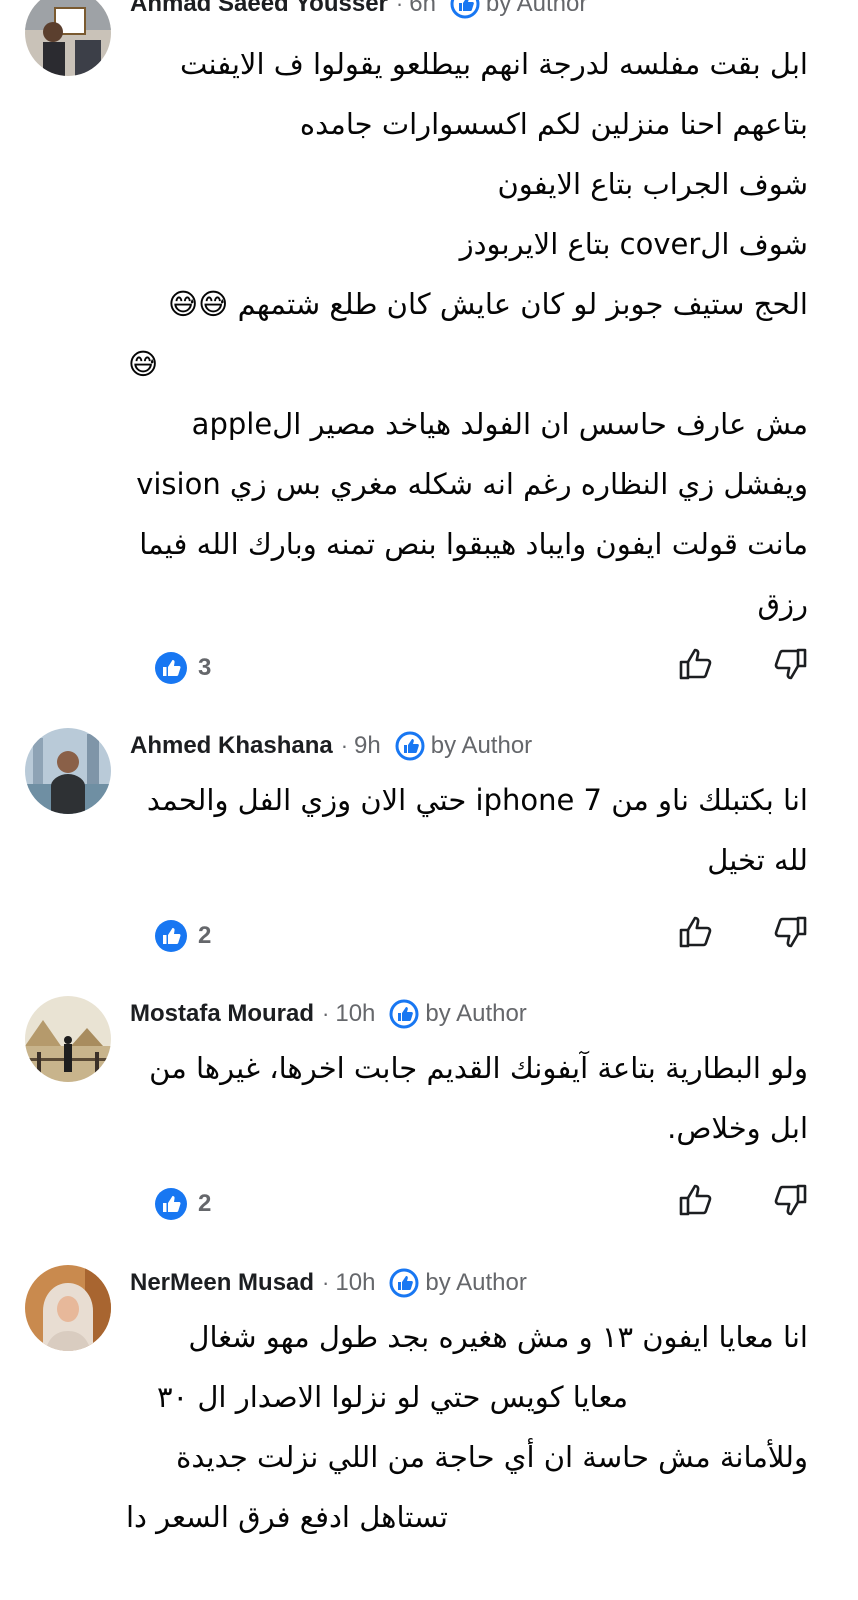 This screenshot has width=858, height=1600. What do you see at coordinates (633, 244) in the screenshot?
I see `comment-text-line: شوف الcover بتاع الايربودز` at bounding box center [633, 244].